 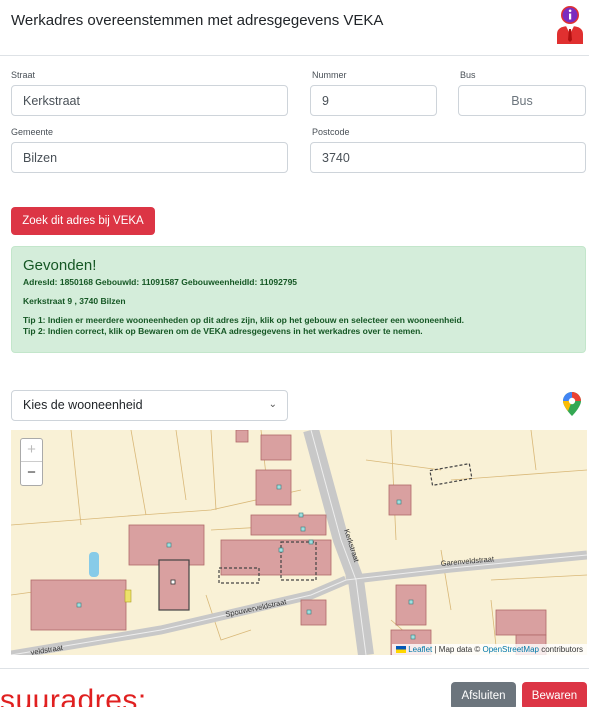 What do you see at coordinates (272, 404) in the screenshot?
I see `chevron-down-icon: ⌄` at bounding box center [272, 404].